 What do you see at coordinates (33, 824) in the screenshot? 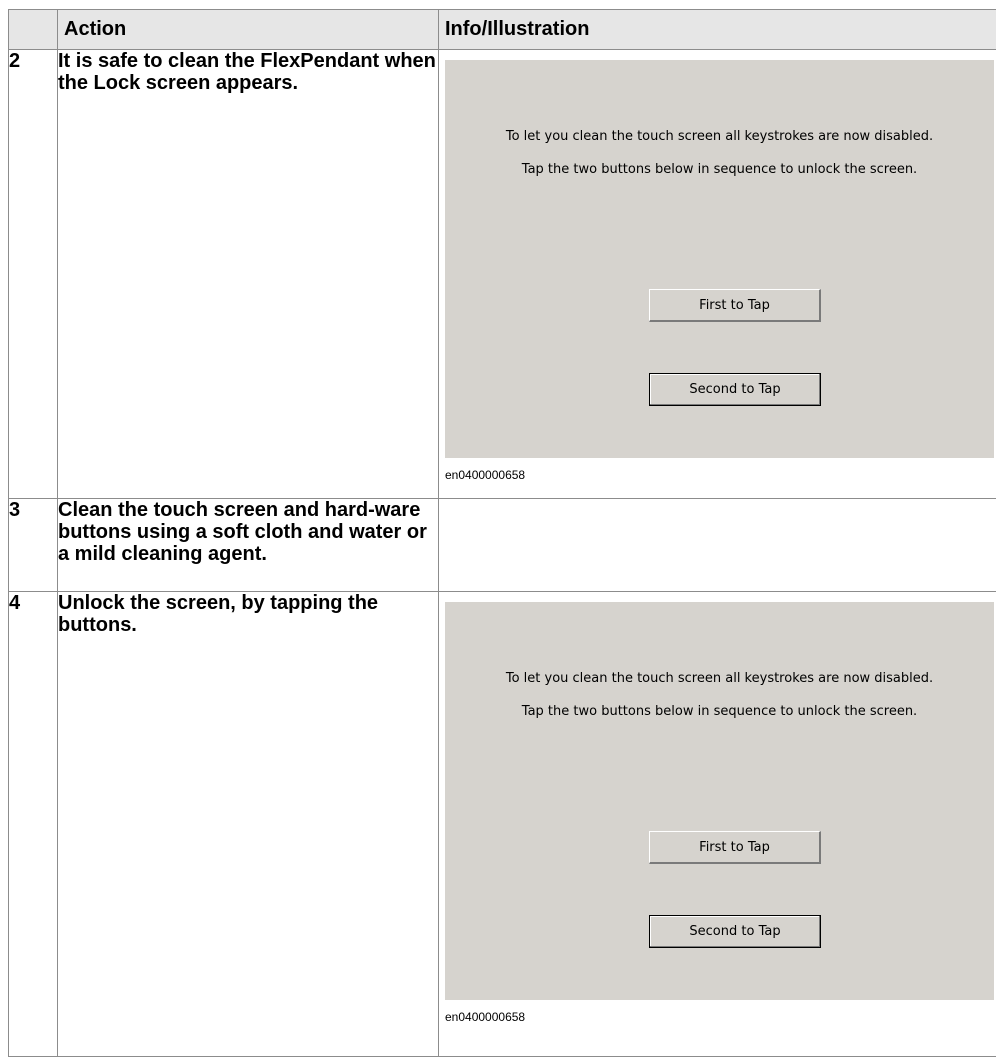
I see `step-number: 4` at bounding box center [33, 824].